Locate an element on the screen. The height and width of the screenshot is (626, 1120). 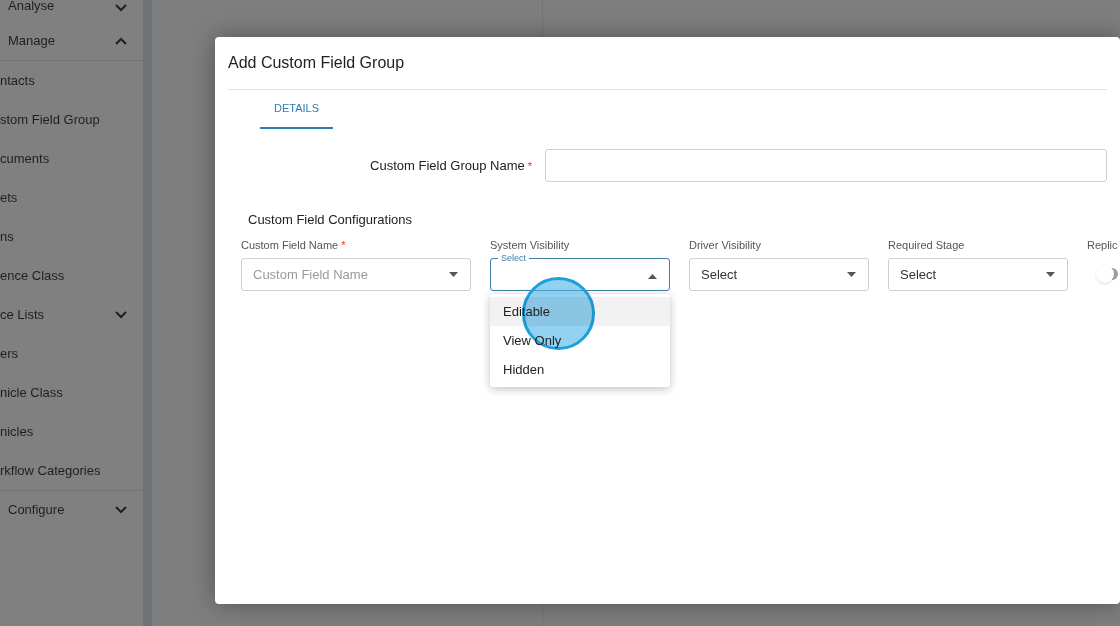
dialog-title: Add Custom Field Group is located at coordinates (317, 63).